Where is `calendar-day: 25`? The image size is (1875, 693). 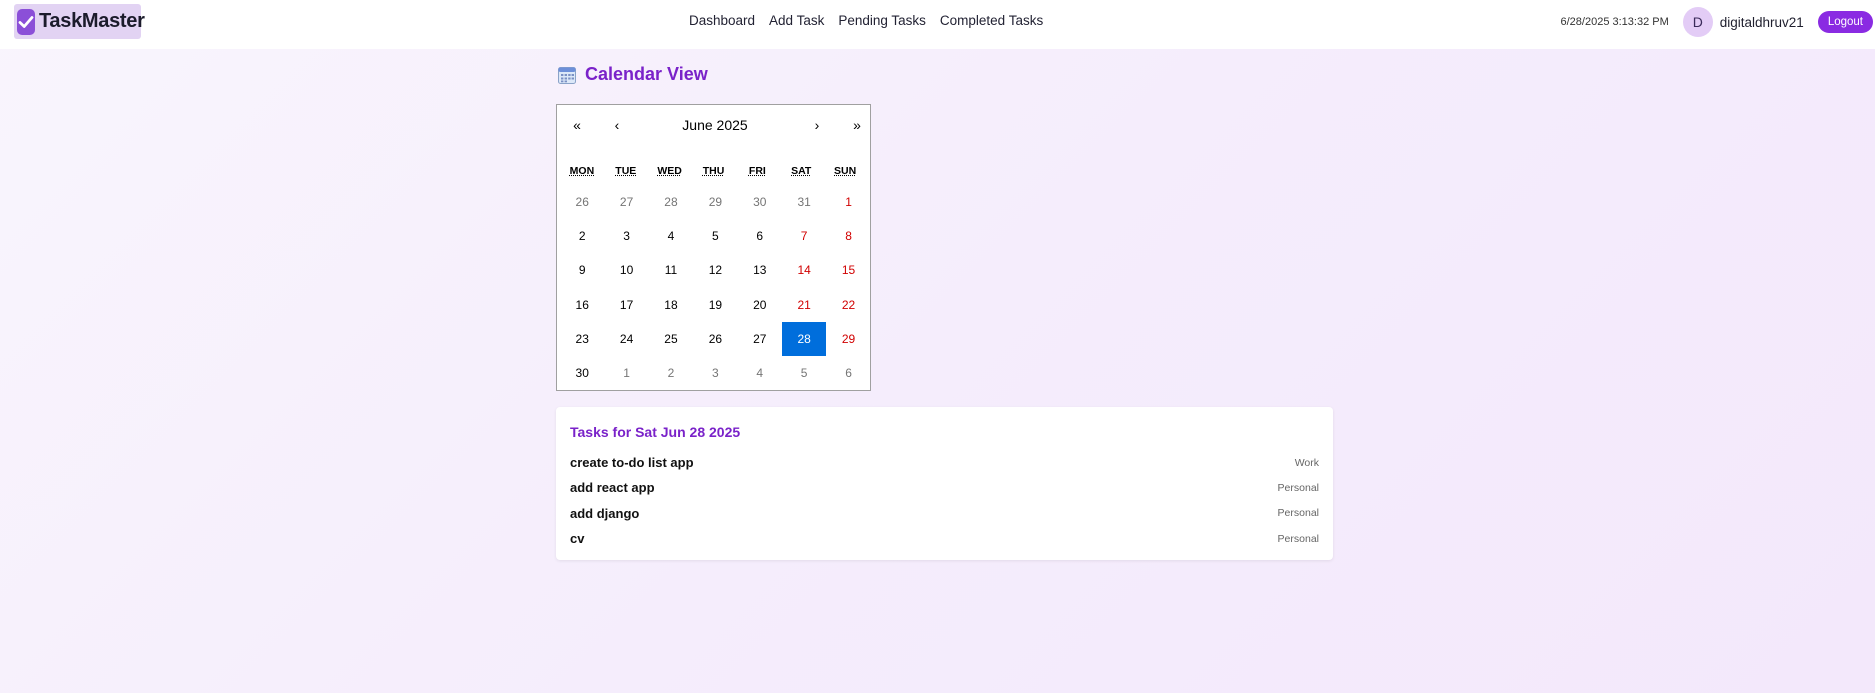
calendar-day: 25 is located at coordinates (671, 339).